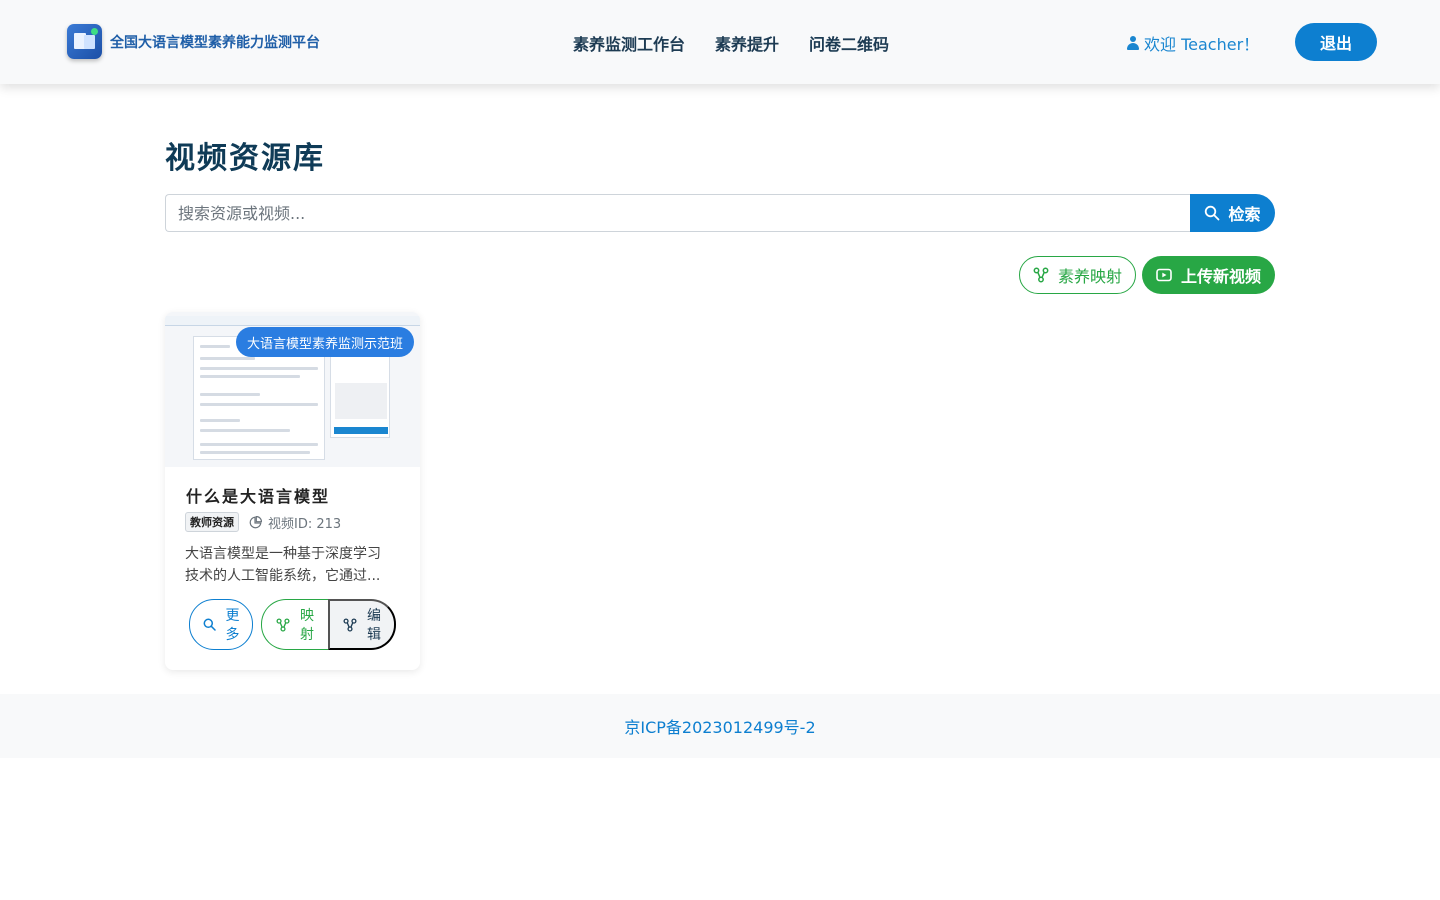 The width and height of the screenshot is (1440, 900). Describe the element at coordinates (232, 624) in the screenshot. I see `more-label: 更多` at that location.